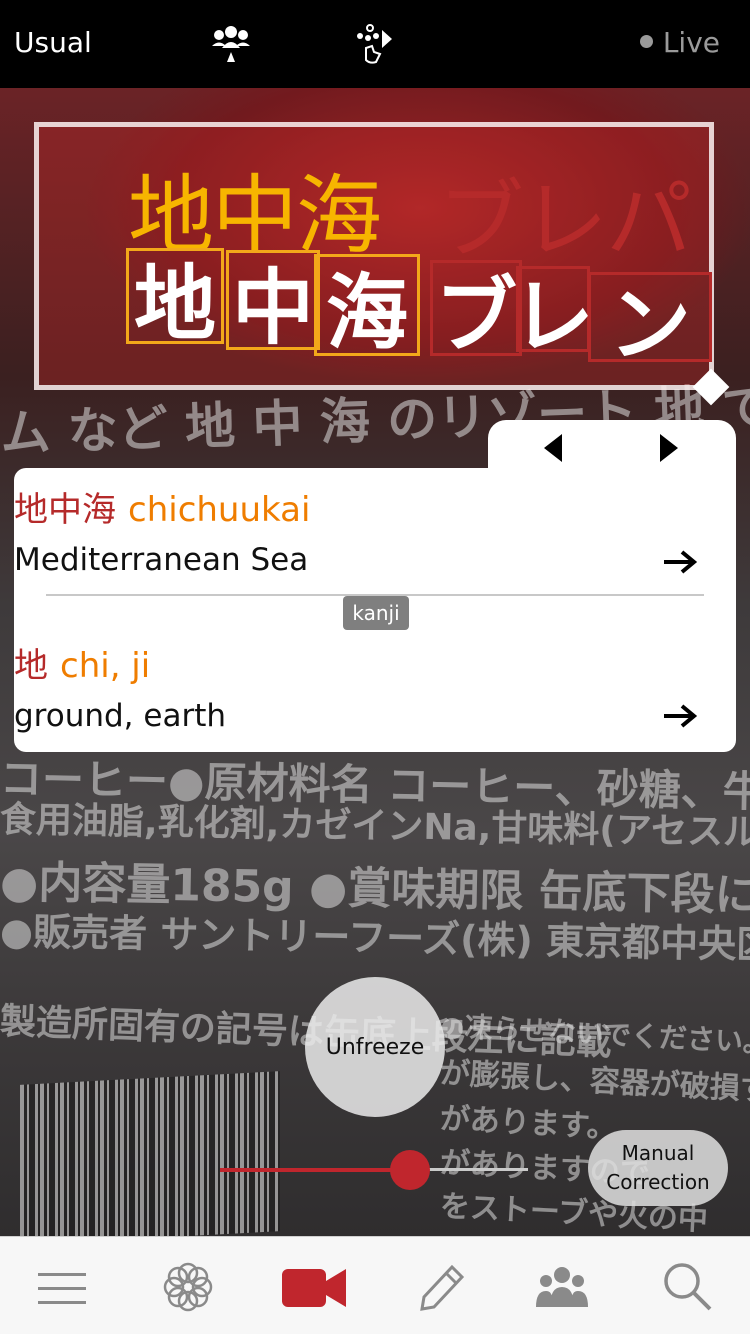  What do you see at coordinates (361, 666) in the screenshot?
I see `entry-heading: 地 chi, ji` at bounding box center [361, 666].